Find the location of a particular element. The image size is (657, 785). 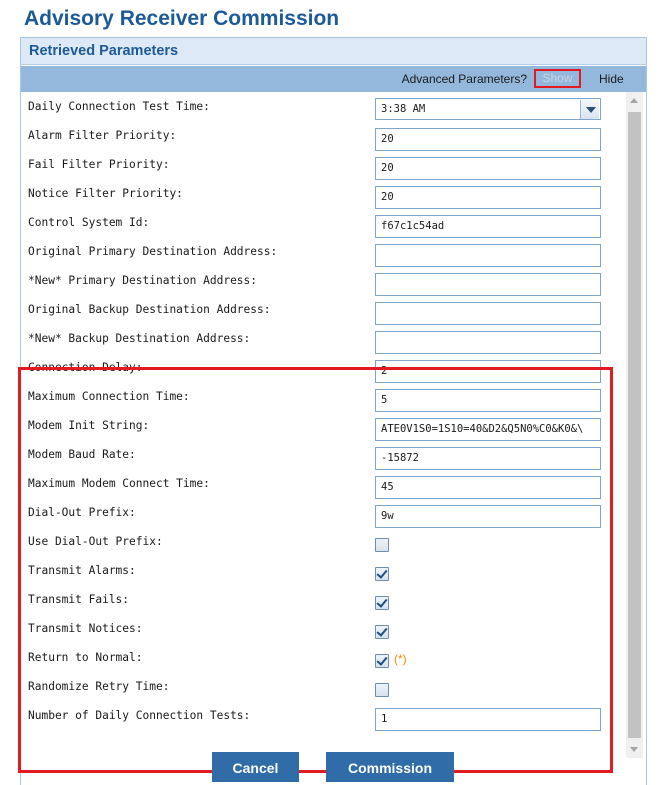

chevron-down-icon is located at coordinates (589, 109).